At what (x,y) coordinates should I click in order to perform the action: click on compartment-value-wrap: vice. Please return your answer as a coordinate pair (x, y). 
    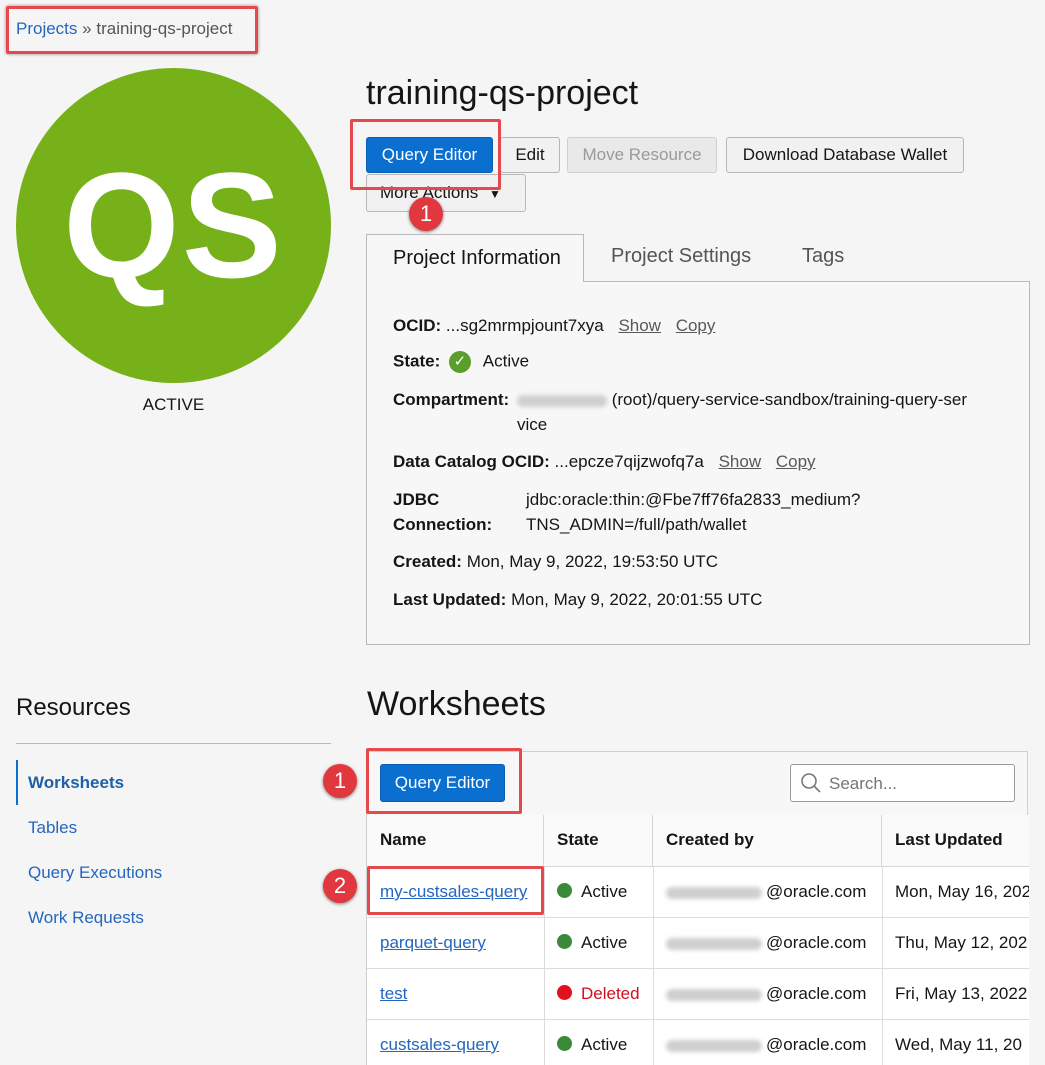
    Looking at the image, I should click on (532, 424).